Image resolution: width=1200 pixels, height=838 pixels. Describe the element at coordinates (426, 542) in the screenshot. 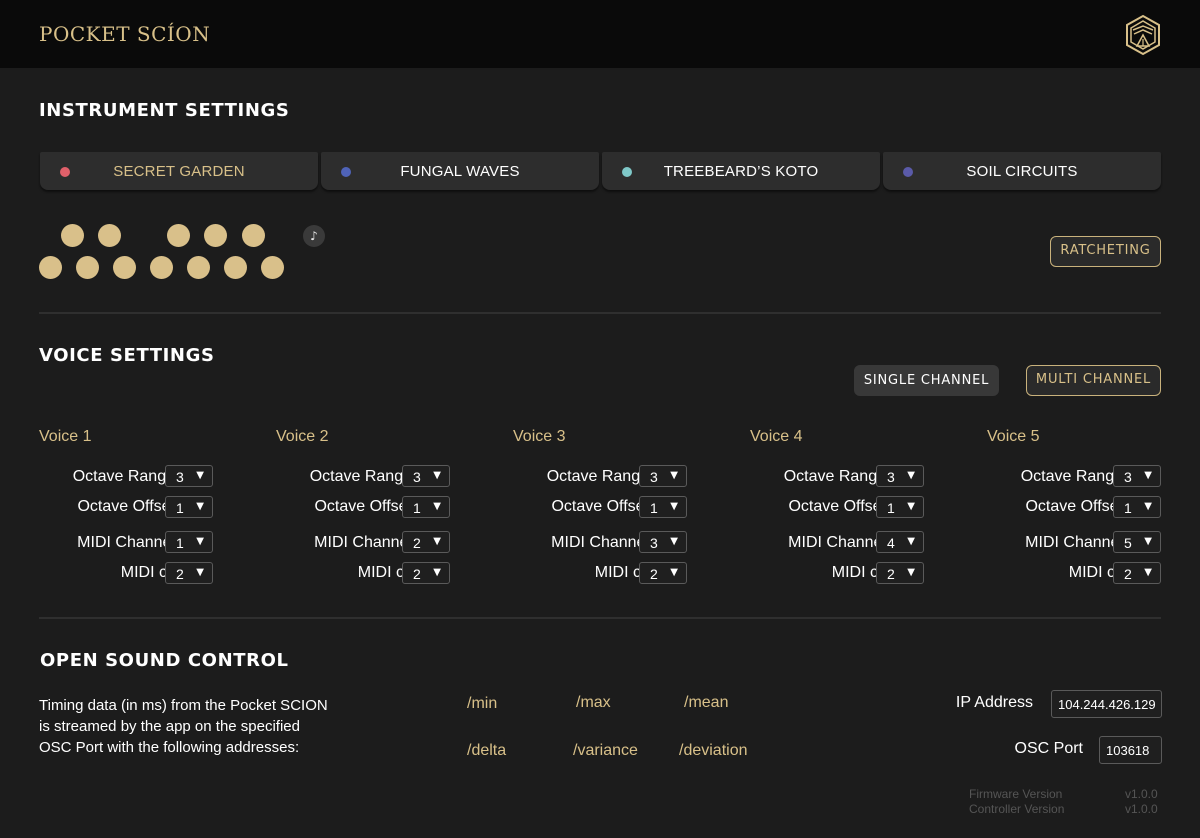

I see `midi-channel-select: 2 ▼` at that location.